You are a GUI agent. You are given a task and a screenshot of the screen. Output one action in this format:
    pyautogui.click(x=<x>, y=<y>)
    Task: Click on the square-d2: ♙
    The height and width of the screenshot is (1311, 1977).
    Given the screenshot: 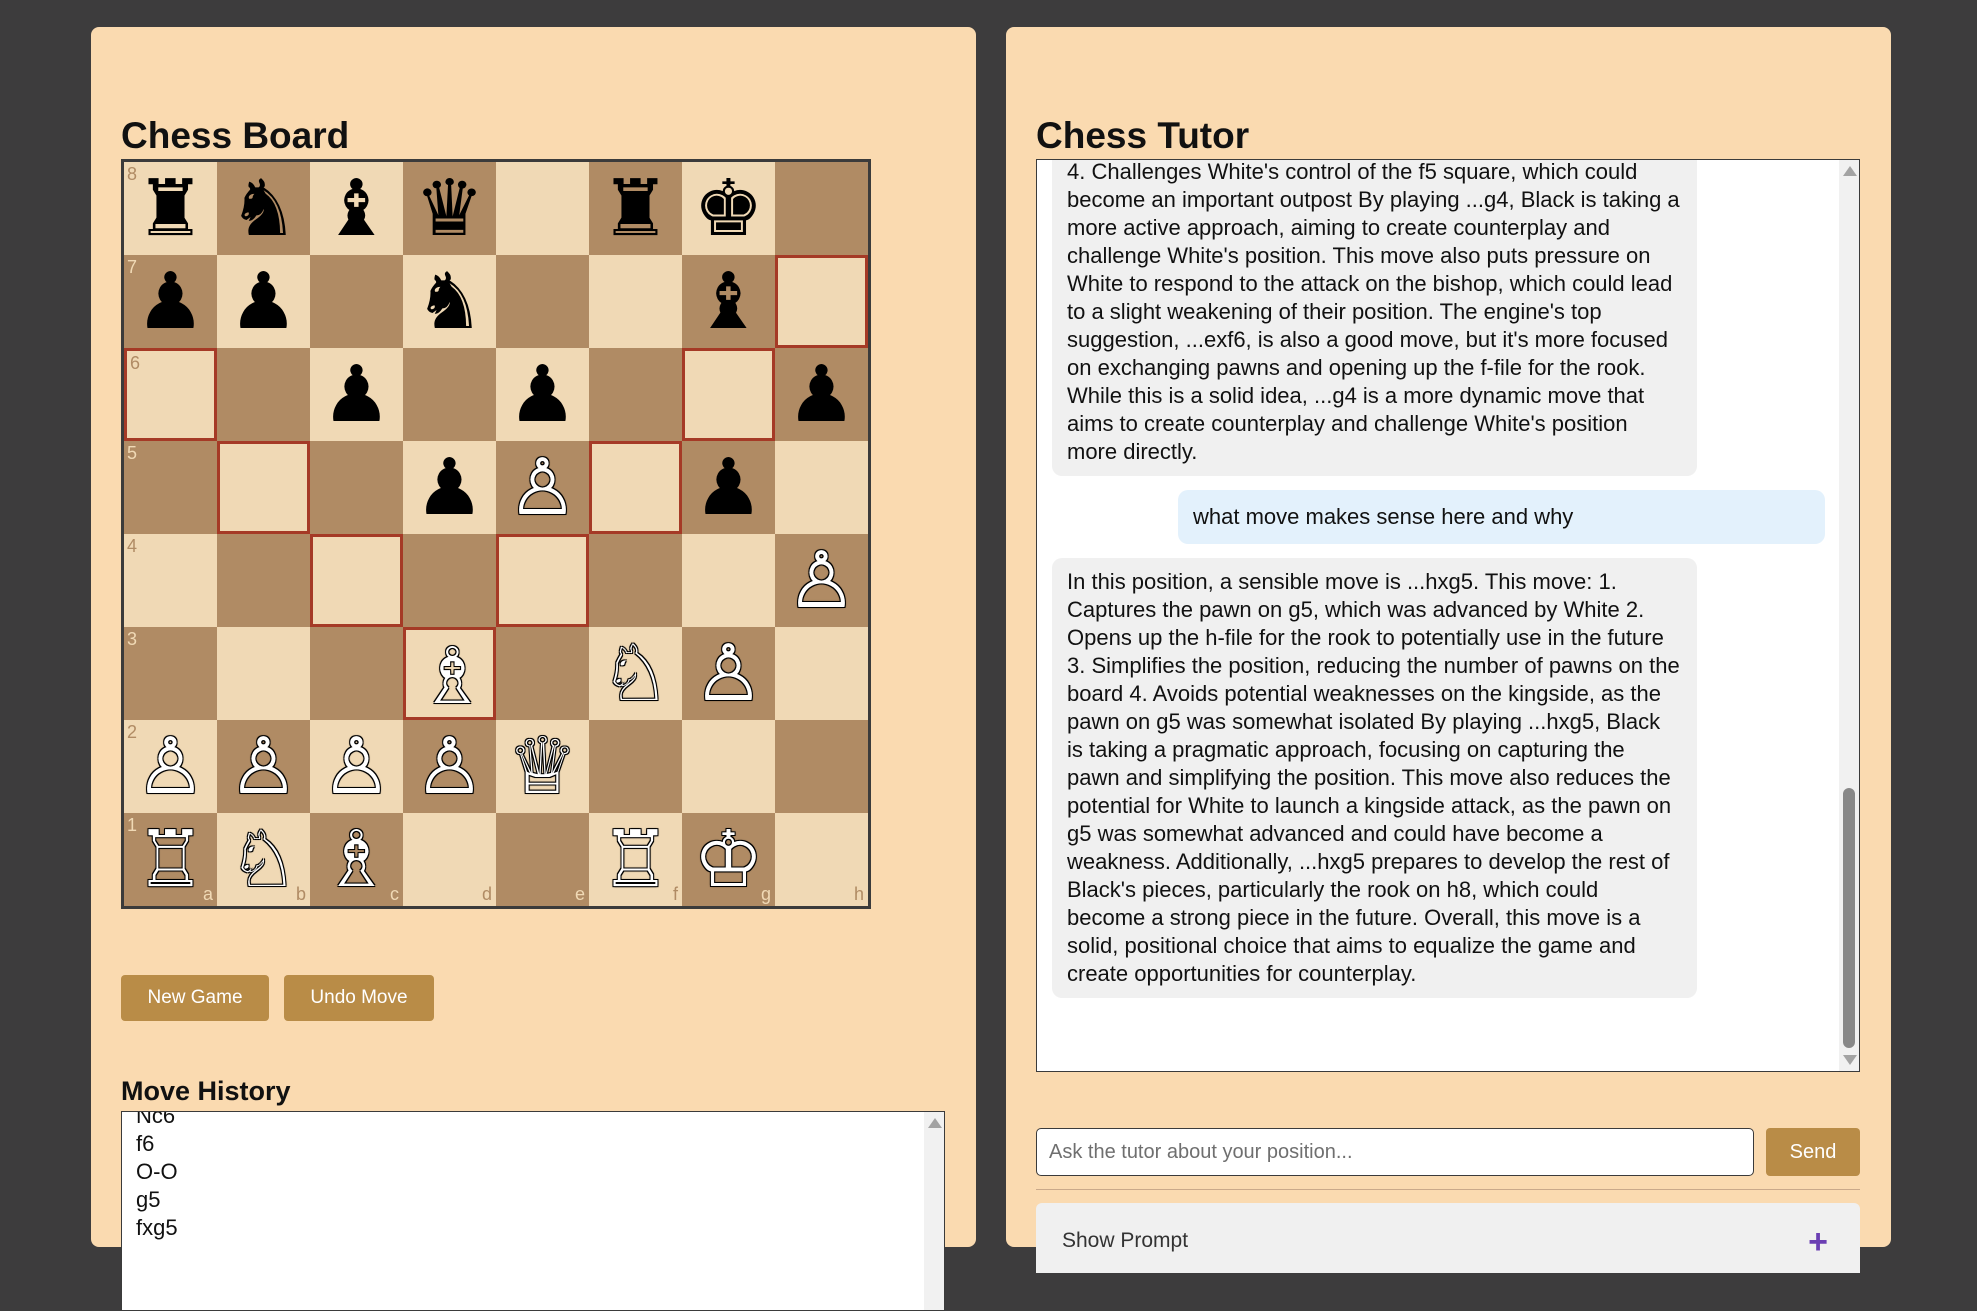 What is the action you would take?
    pyautogui.click(x=449, y=766)
    